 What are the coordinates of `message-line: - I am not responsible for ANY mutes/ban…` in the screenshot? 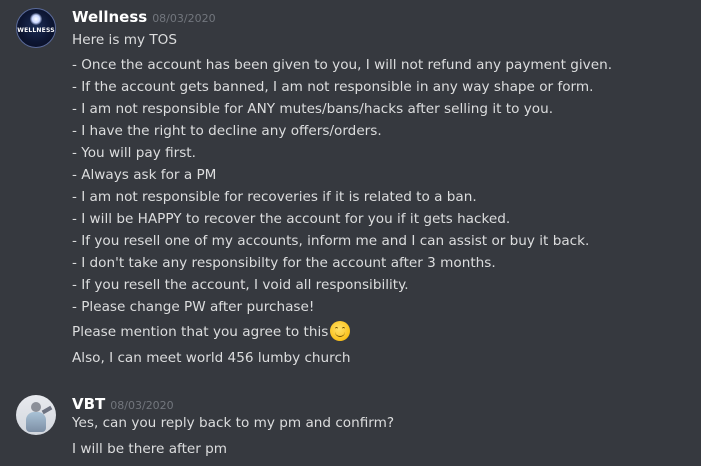 It's located at (313, 109).